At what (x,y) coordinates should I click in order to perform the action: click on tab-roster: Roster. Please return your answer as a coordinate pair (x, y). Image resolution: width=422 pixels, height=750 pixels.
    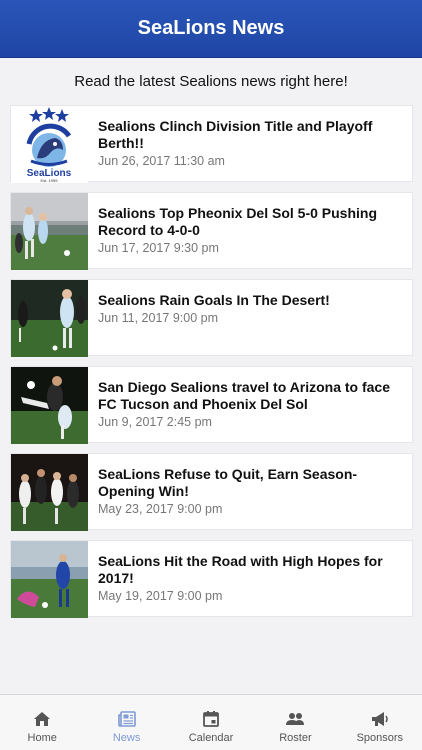
    Looking at the image, I should click on (295, 722).